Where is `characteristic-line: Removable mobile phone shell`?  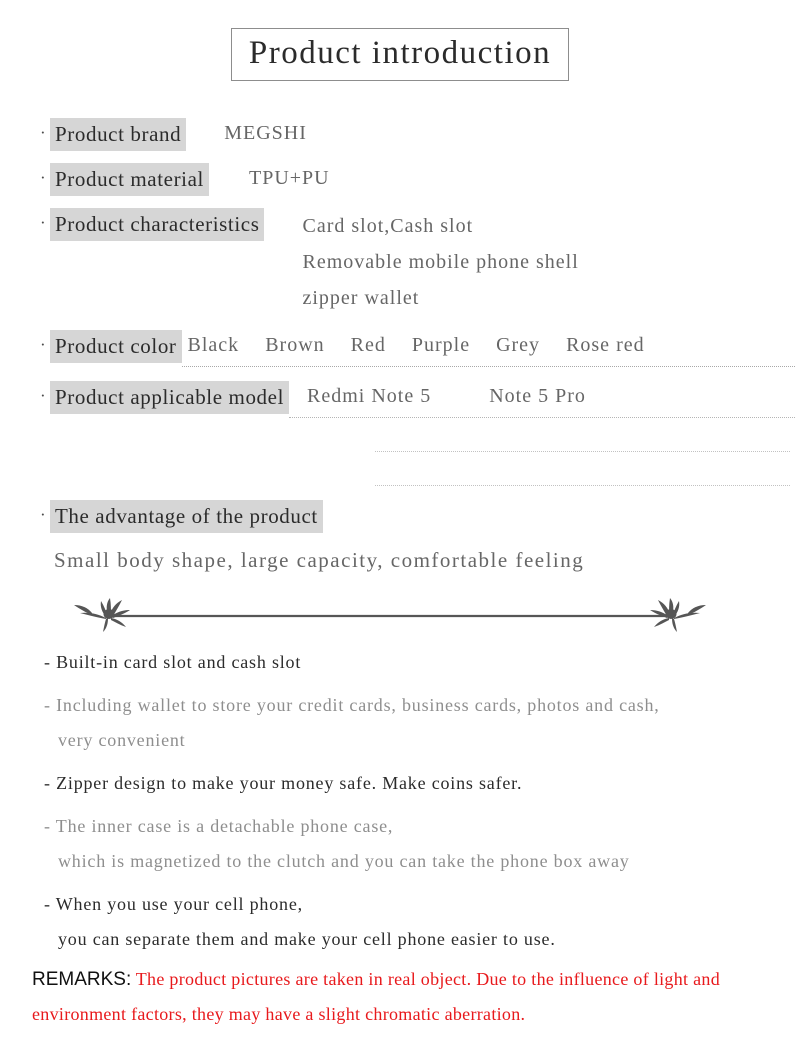
characteristic-line: Removable mobile phone shell is located at coordinates (440, 262).